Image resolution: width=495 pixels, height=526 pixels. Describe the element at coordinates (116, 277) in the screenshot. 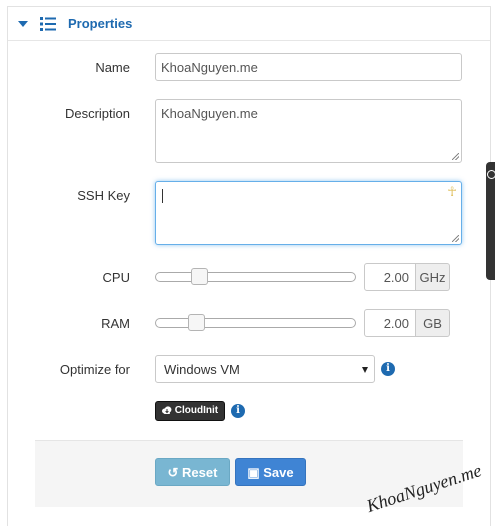

I see `cpu-label: CPU` at that location.